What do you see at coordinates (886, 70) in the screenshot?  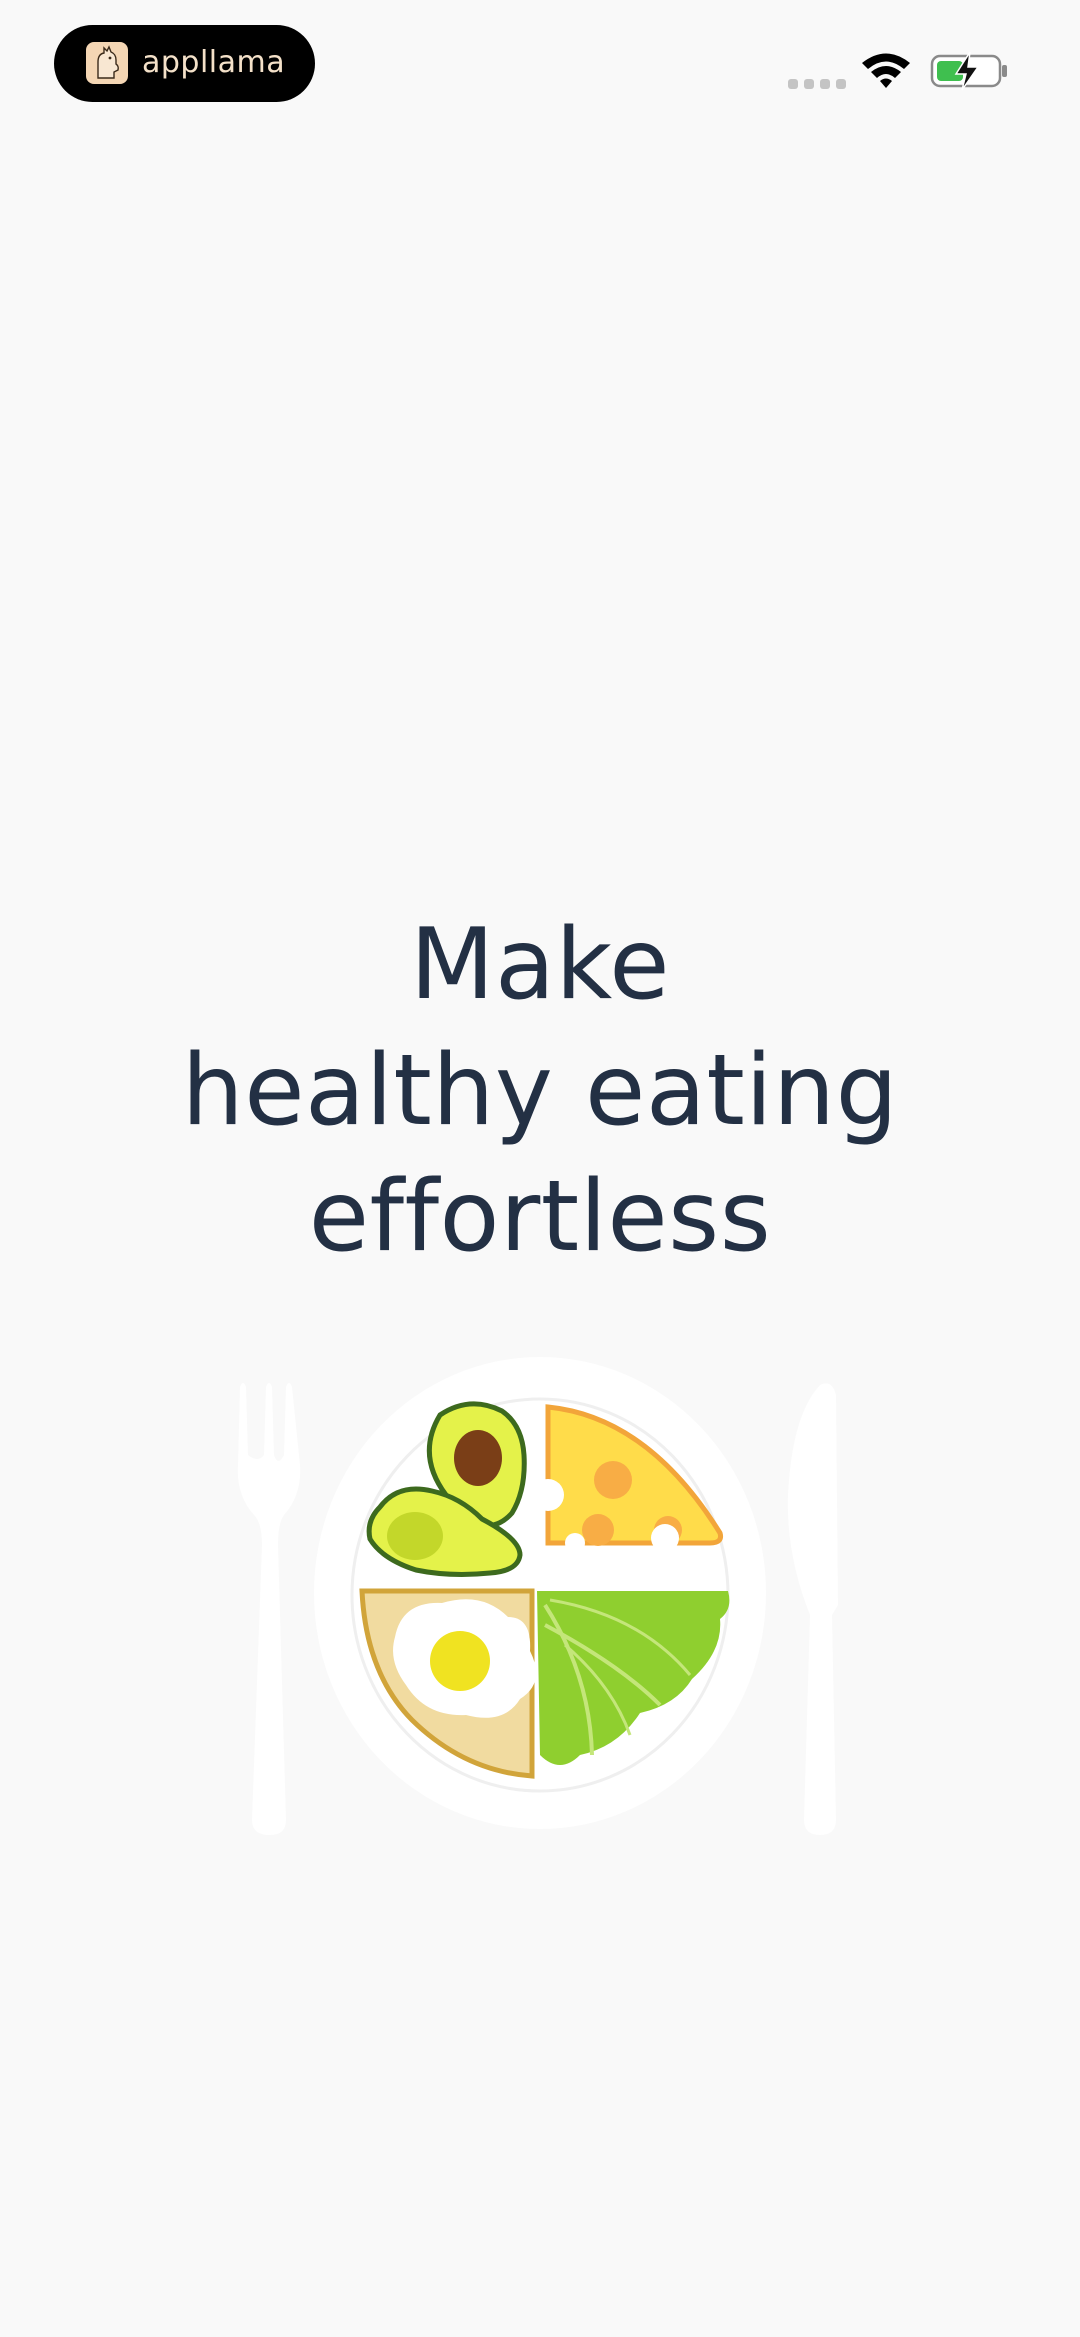 I see `wifi-icon` at bounding box center [886, 70].